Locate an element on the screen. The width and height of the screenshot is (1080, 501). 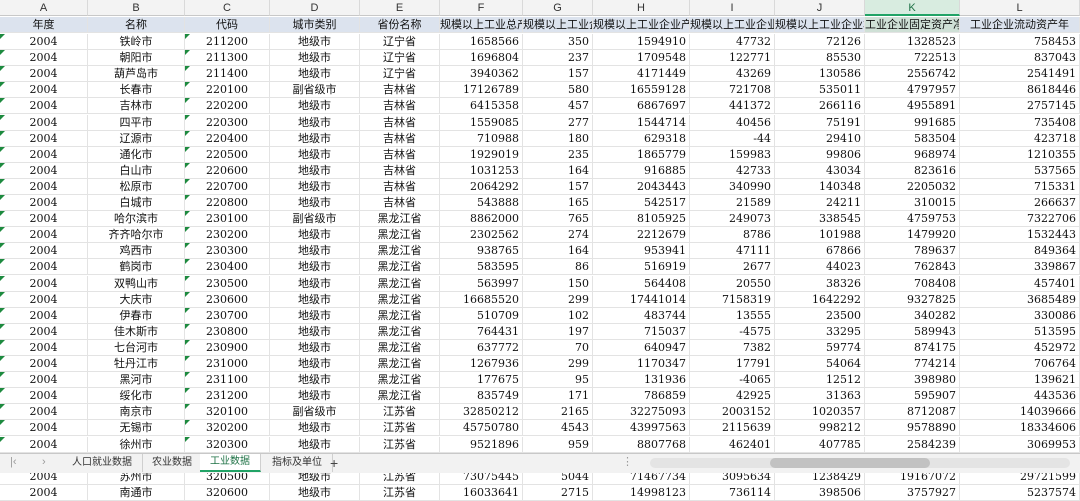
table-cell: 21589 is located at coordinates (732, 203).